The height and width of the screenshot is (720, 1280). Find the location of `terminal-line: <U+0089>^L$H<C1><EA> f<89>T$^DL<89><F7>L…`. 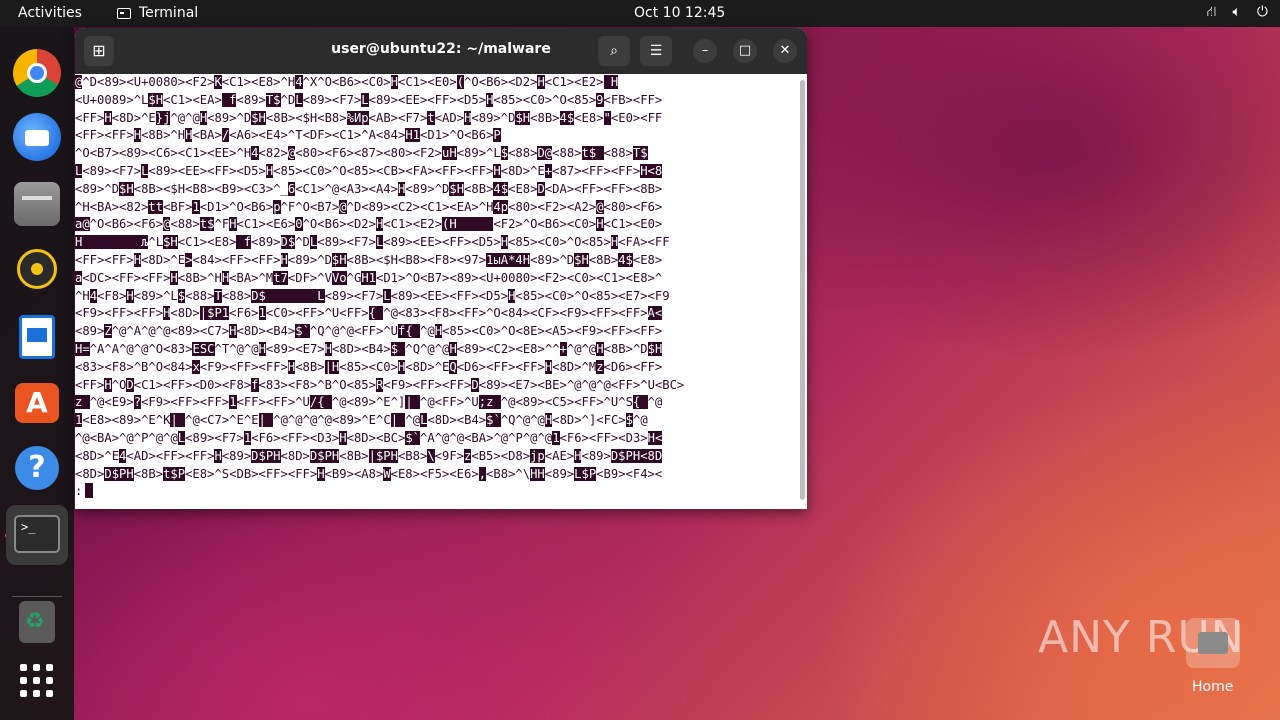

terminal-line: <U+0089>^L$H<C1><EA> f<89>T$^DL<89><F7>L… is located at coordinates (369, 99).